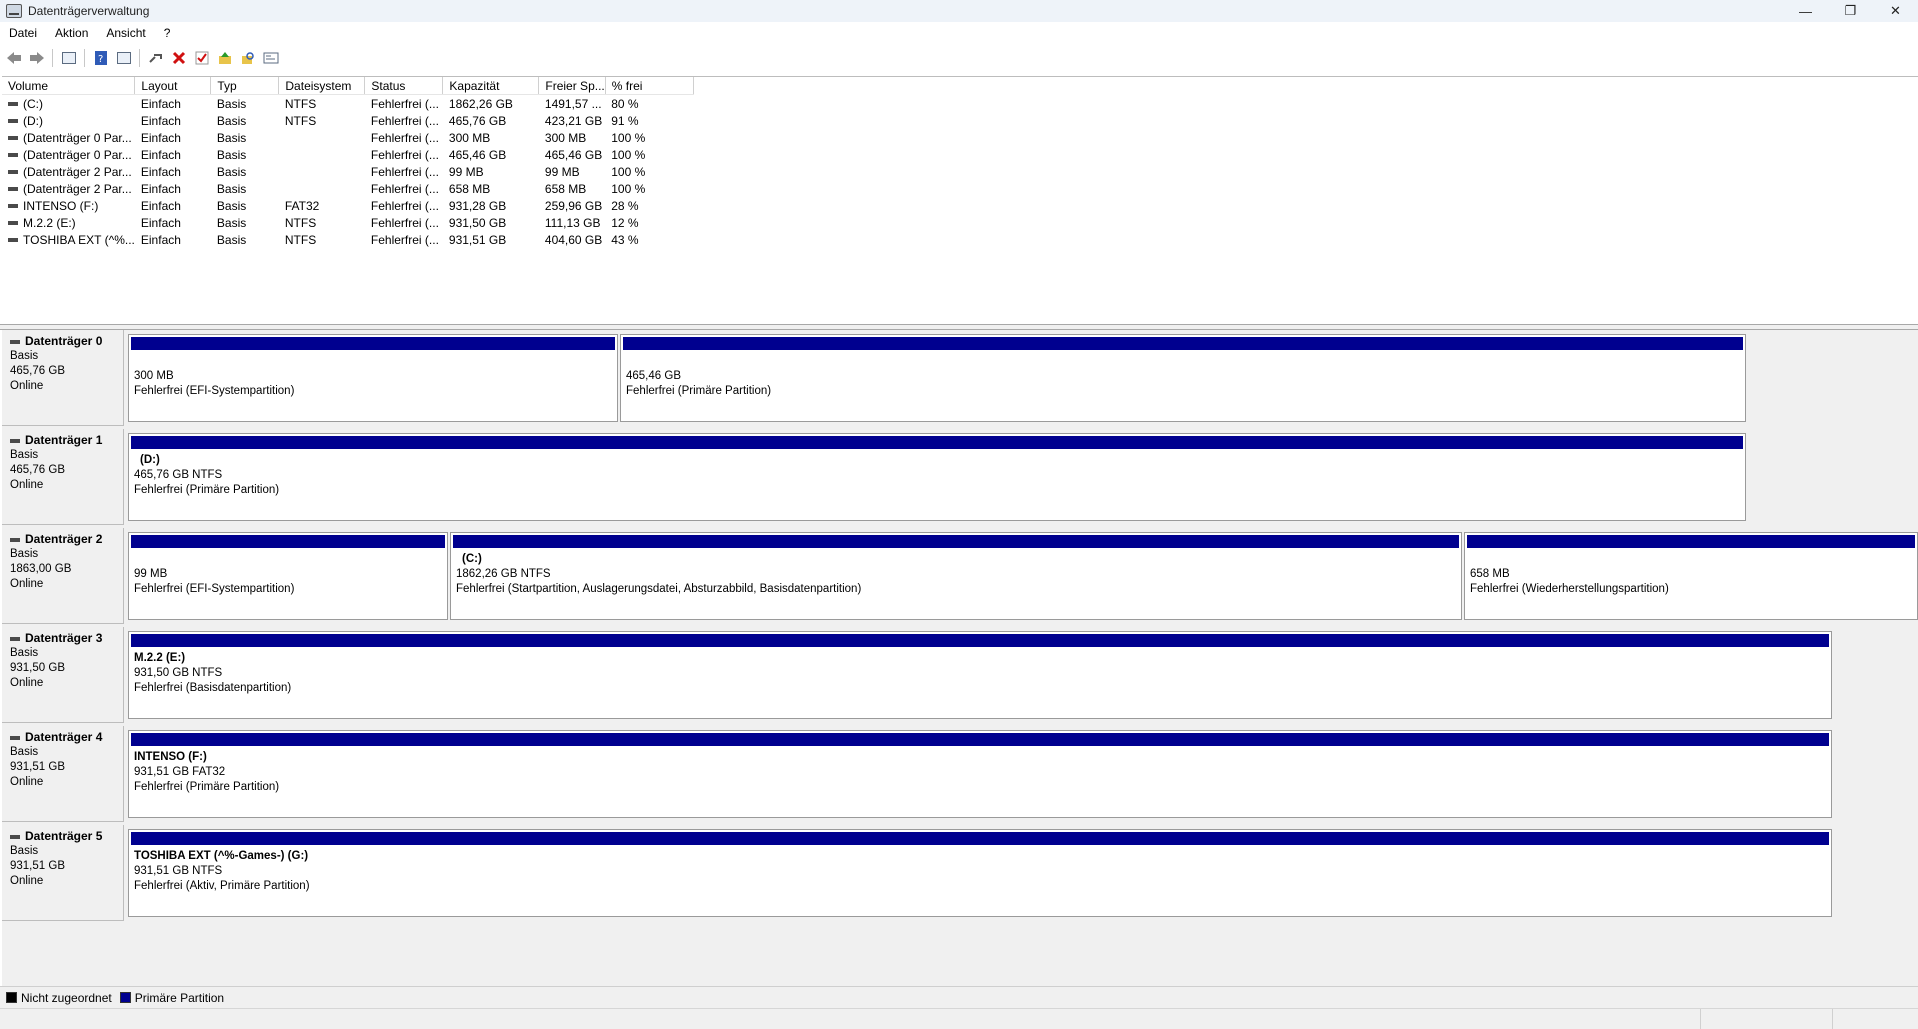 The height and width of the screenshot is (1029, 1918). I want to click on disk-info-panel: Datenträger 1 Basis 465,76 GB Online, so click(63, 477).